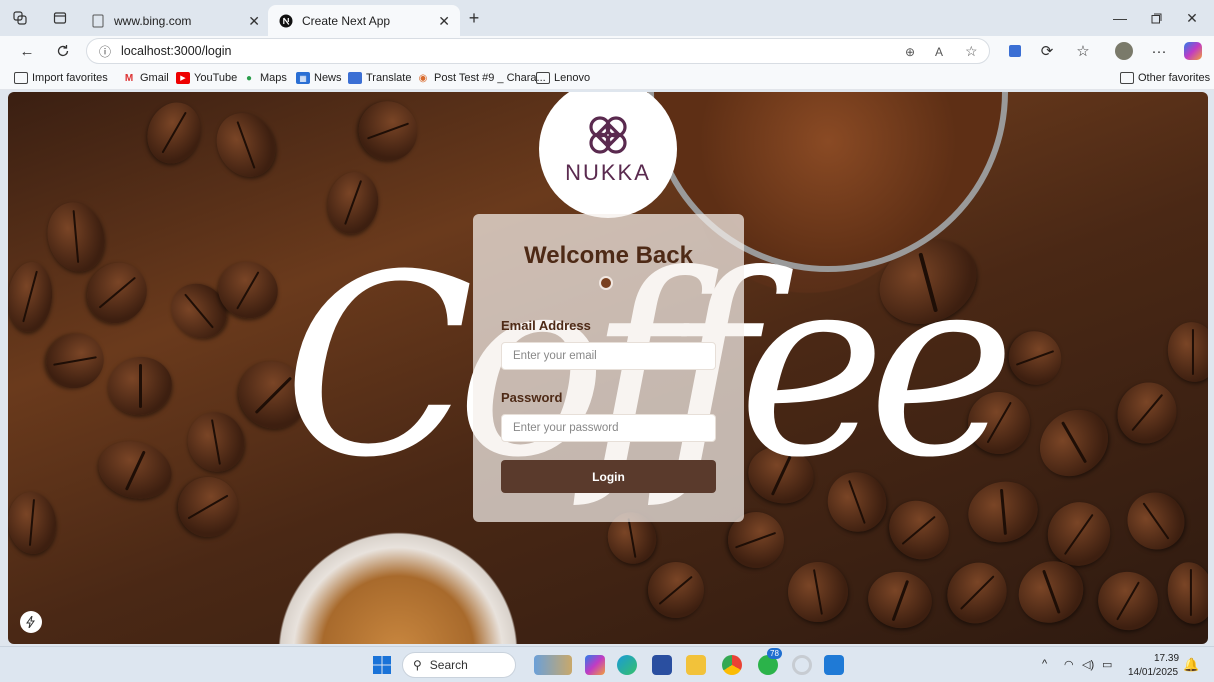  I want to click on search-icon: ⚲, so click(417, 665).